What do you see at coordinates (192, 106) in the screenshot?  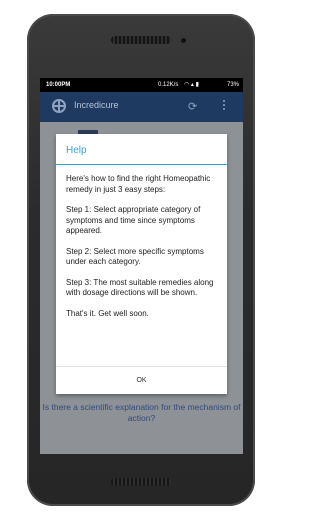 I see `refresh-icon: ⟳` at bounding box center [192, 106].